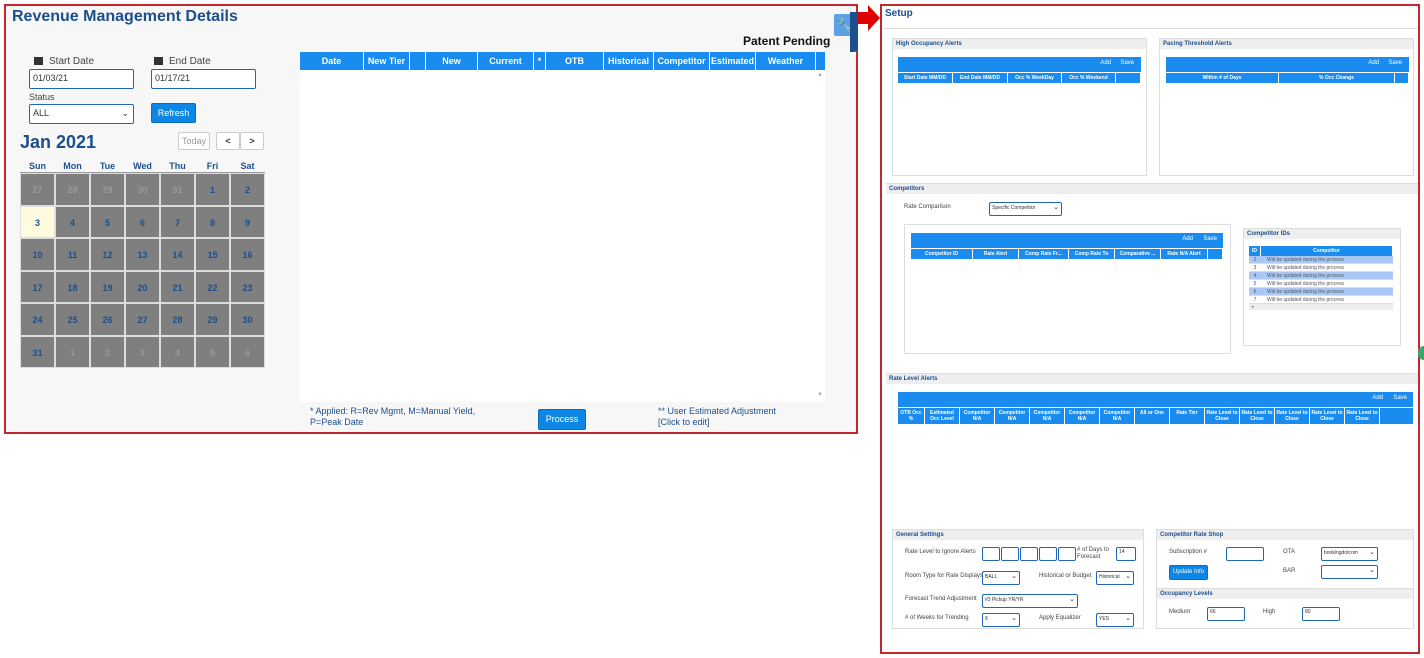 The height and width of the screenshot is (658, 1424). What do you see at coordinates (1321, 268) in the screenshot?
I see `table-row: 3 Will be updated during the process` at bounding box center [1321, 268].